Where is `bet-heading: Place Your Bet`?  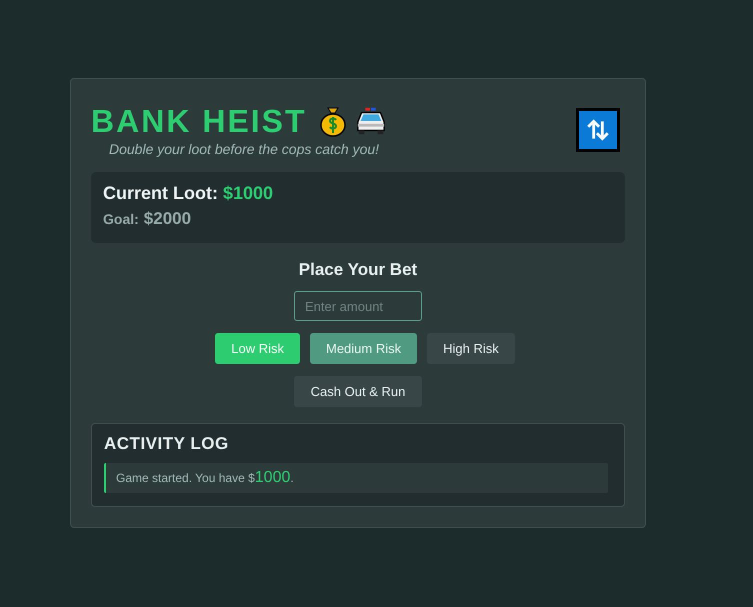 bet-heading: Place Your Bet is located at coordinates (358, 270).